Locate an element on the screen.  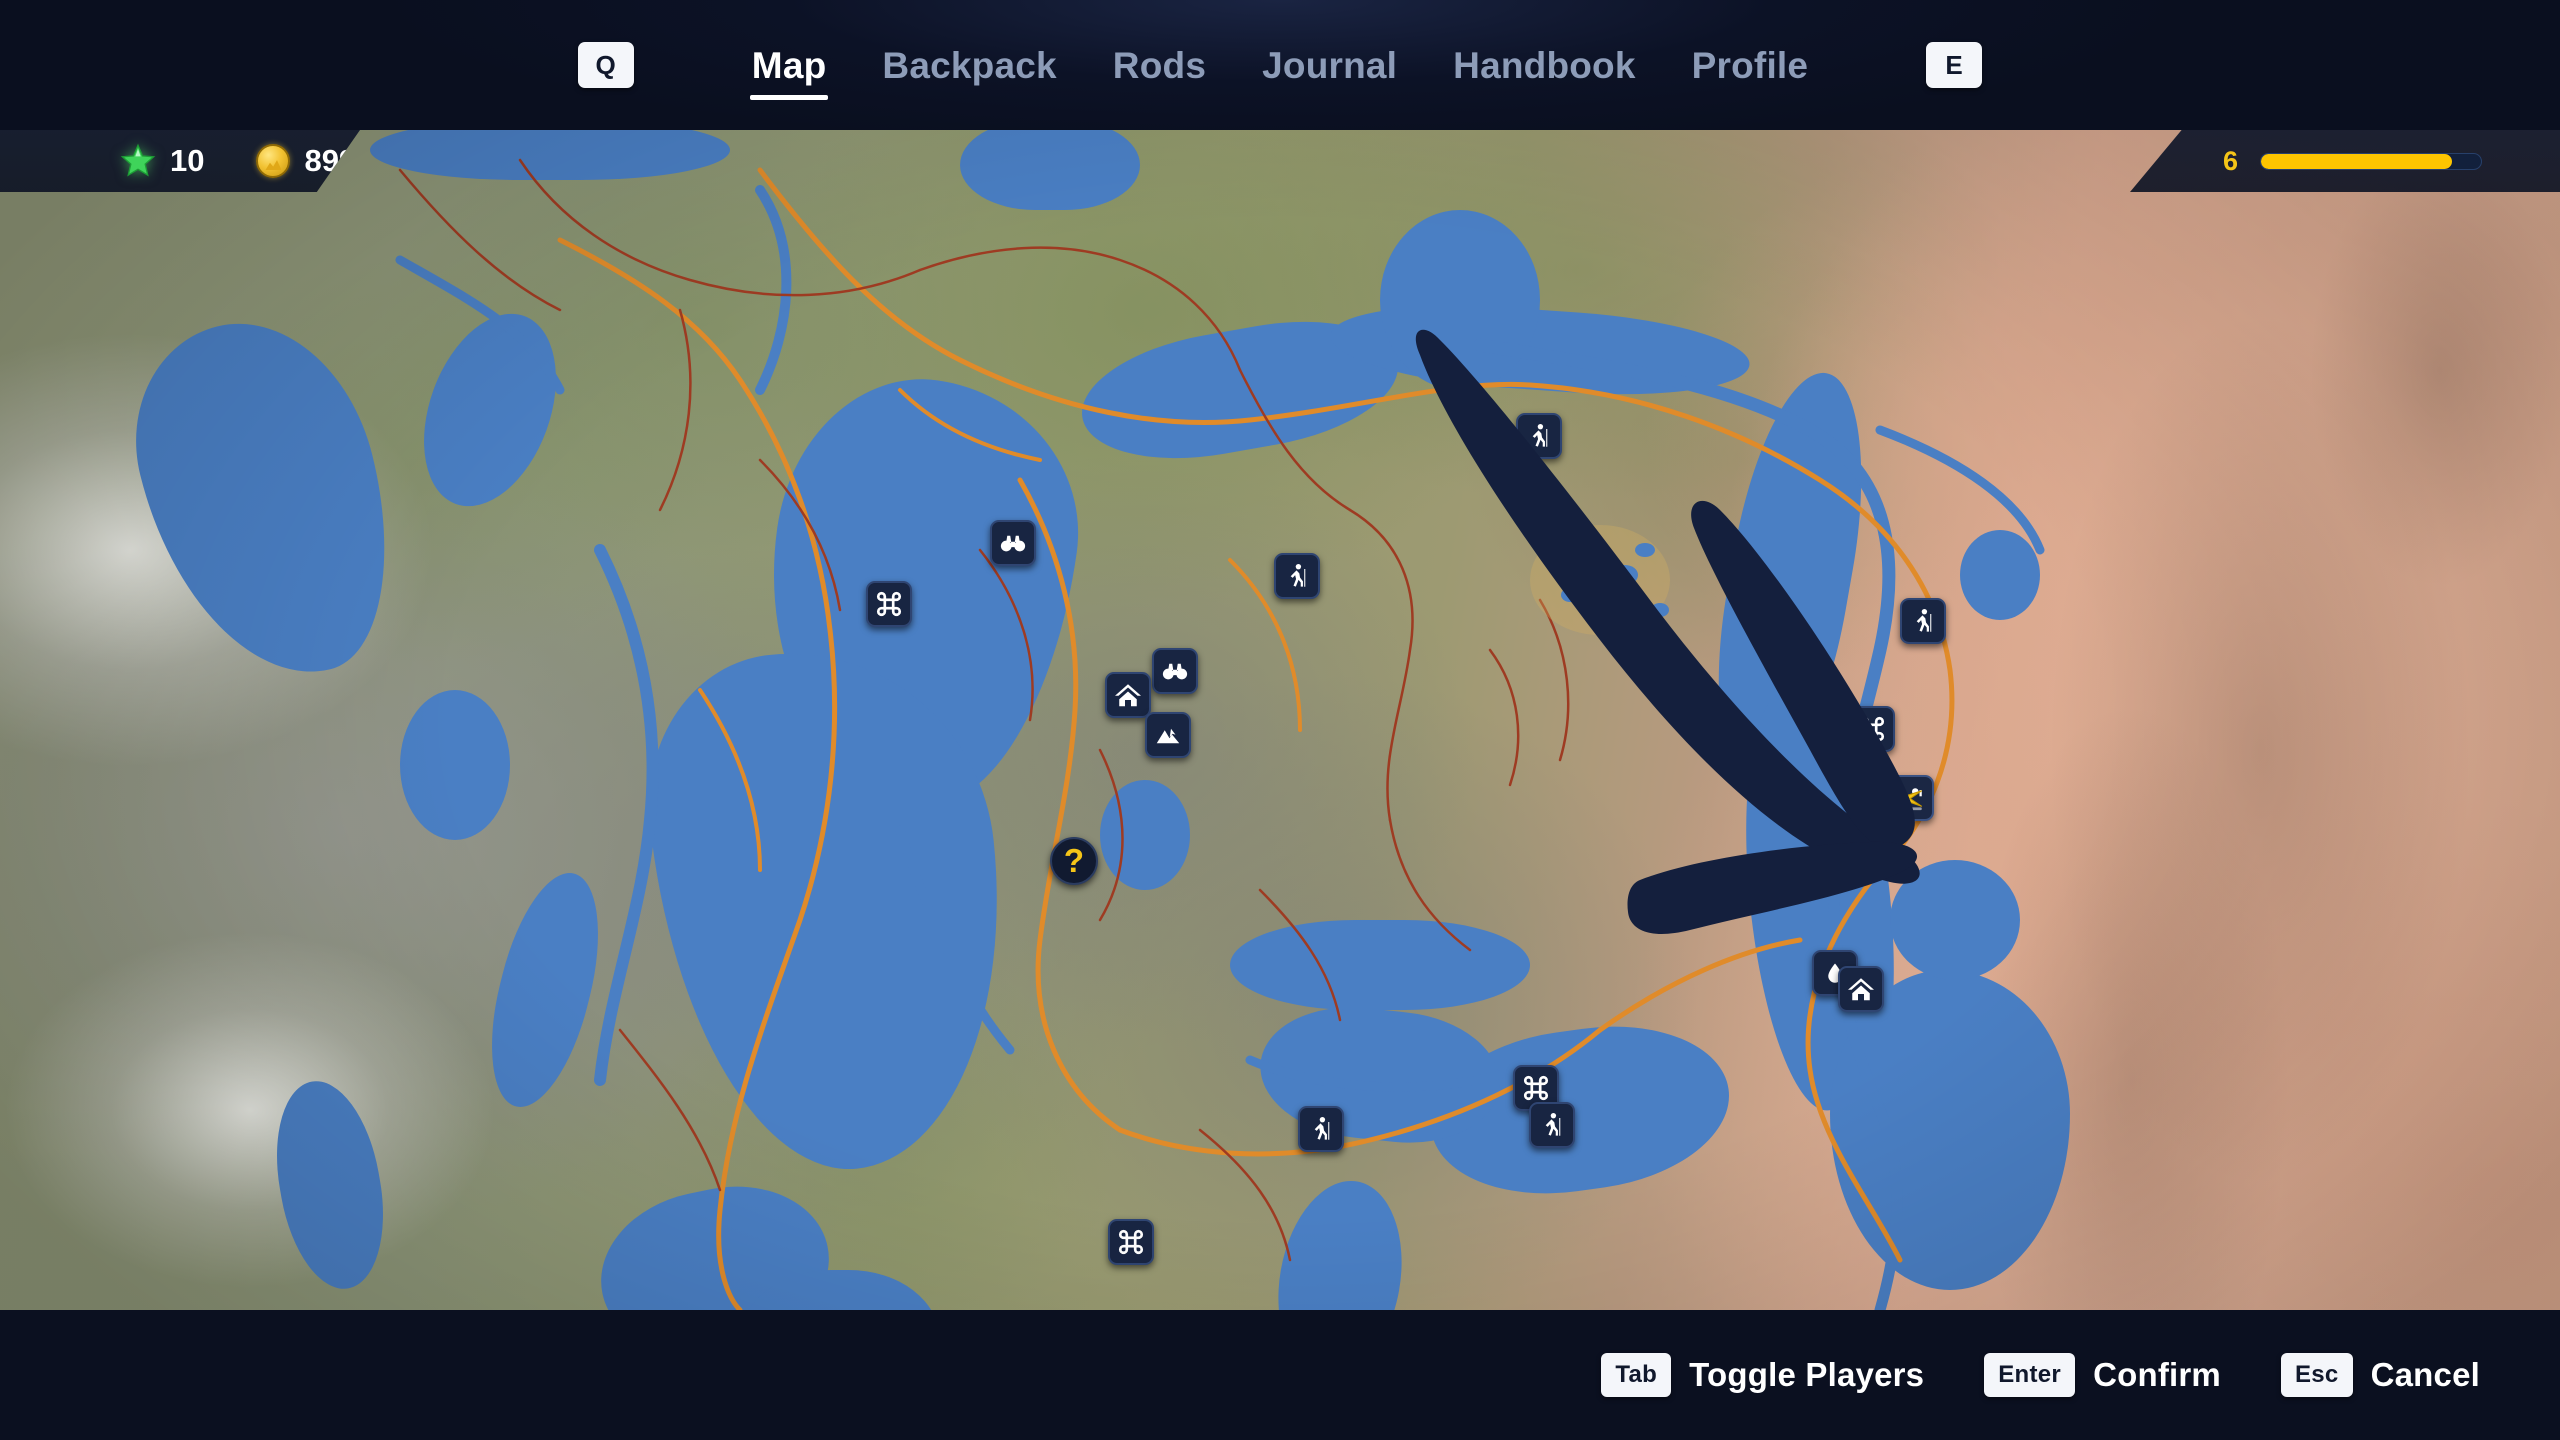
toggle-players-label: Toggle Players is located at coordinates (1807, 1374).